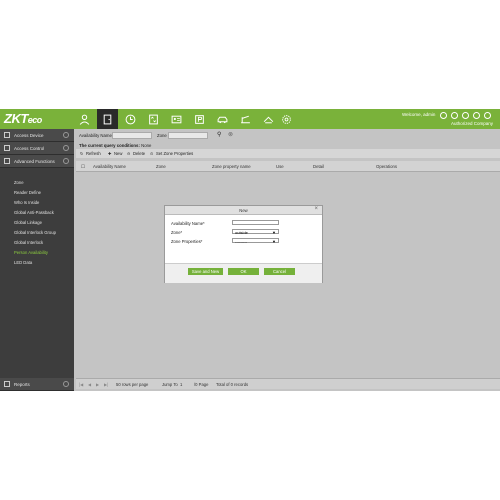 This screenshot has width=500, height=500. Describe the element at coordinates (318, 166) in the screenshot. I see `col-detail: Detail` at that location.